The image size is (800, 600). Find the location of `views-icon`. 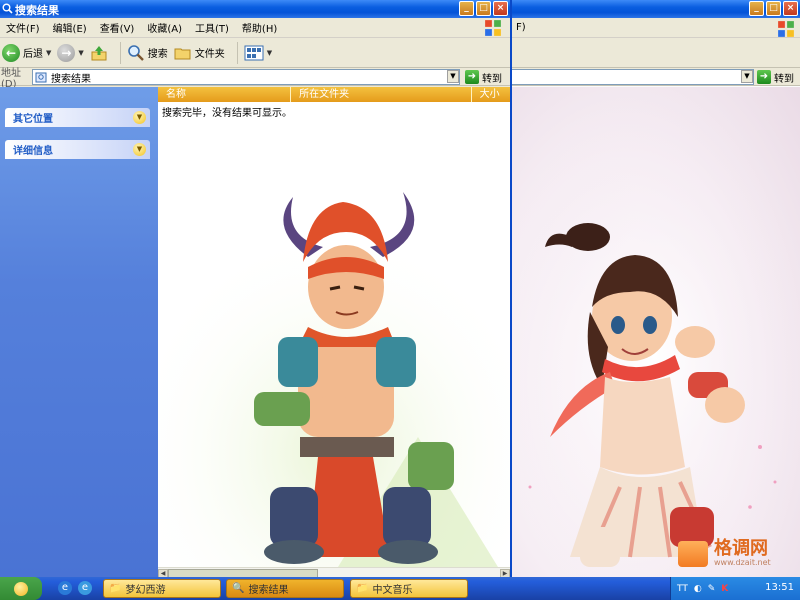

views-icon is located at coordinates (254, 52).